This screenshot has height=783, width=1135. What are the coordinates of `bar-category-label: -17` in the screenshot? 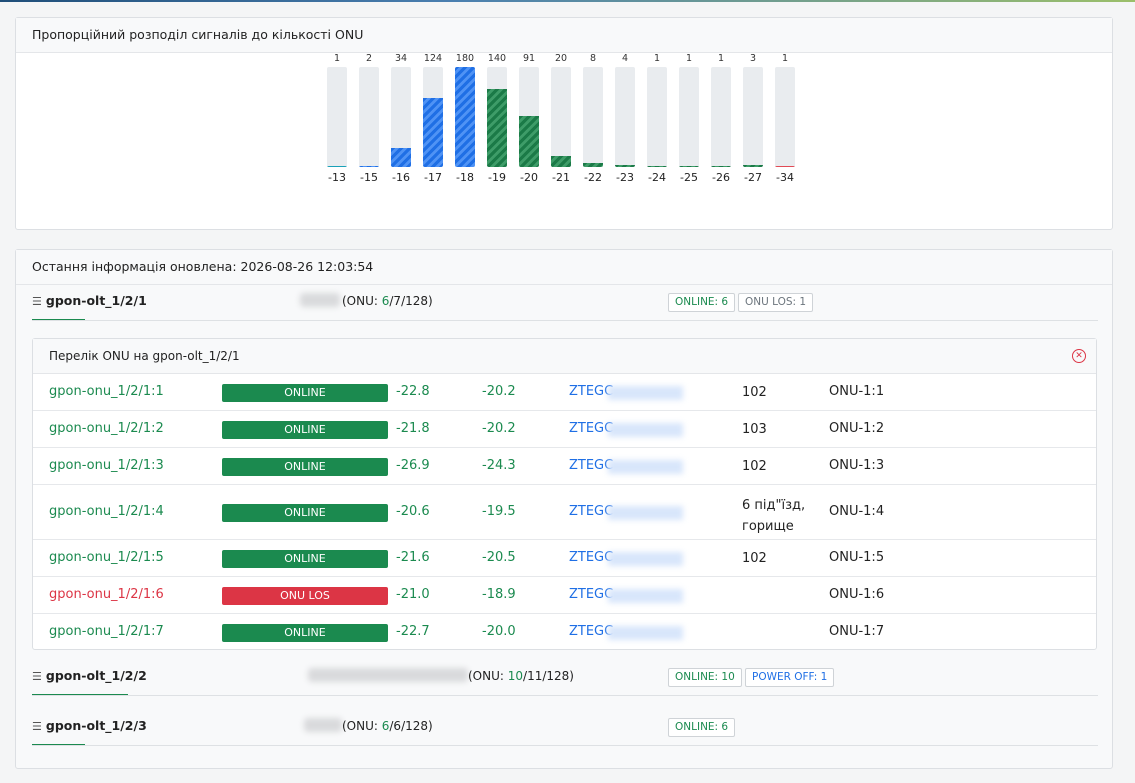 It's located at (433, 177).